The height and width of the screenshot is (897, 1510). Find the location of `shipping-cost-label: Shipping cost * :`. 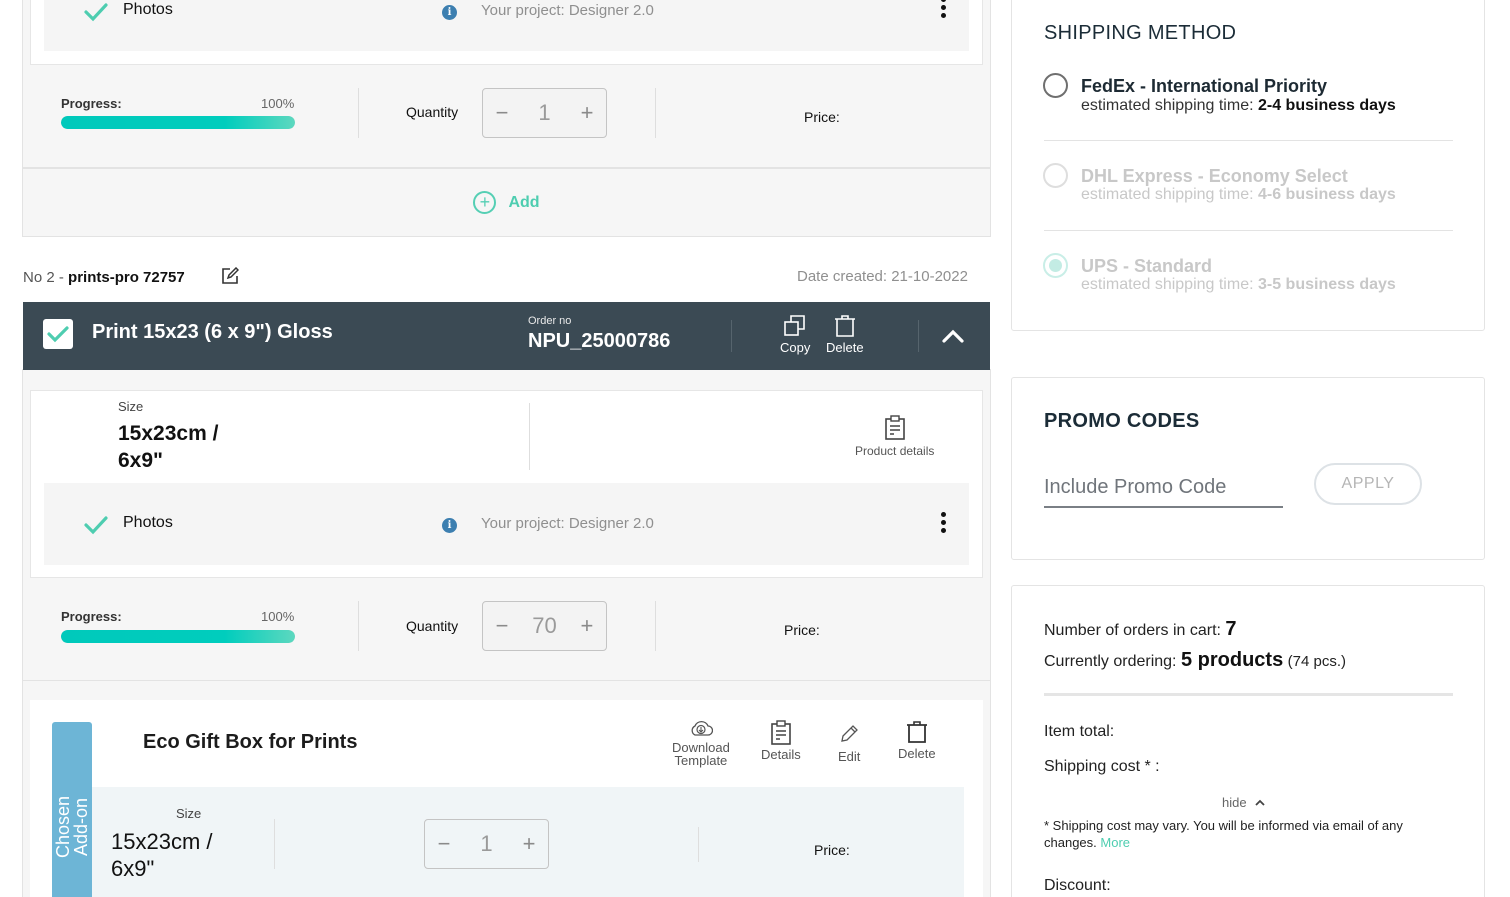

shipping-cost-label: Shipping cost * : is located at coordinates (1102, 766).